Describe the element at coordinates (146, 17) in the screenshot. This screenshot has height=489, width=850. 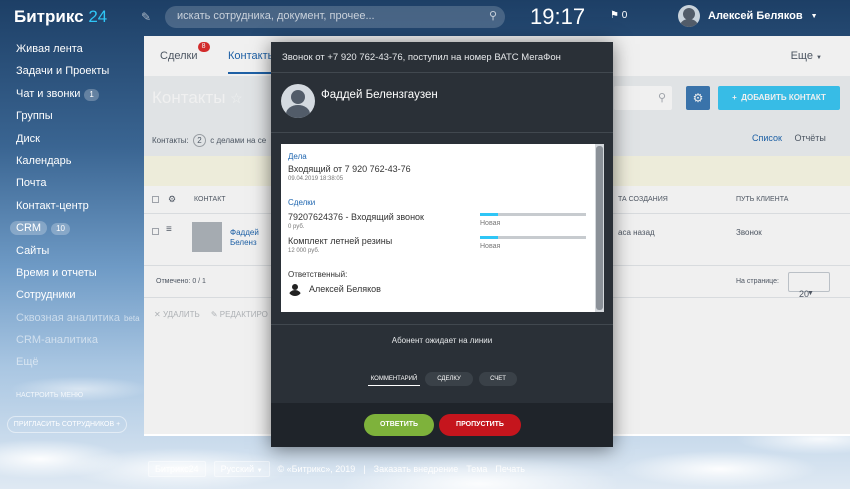
I see `pencil-icon: ✎` at that location.